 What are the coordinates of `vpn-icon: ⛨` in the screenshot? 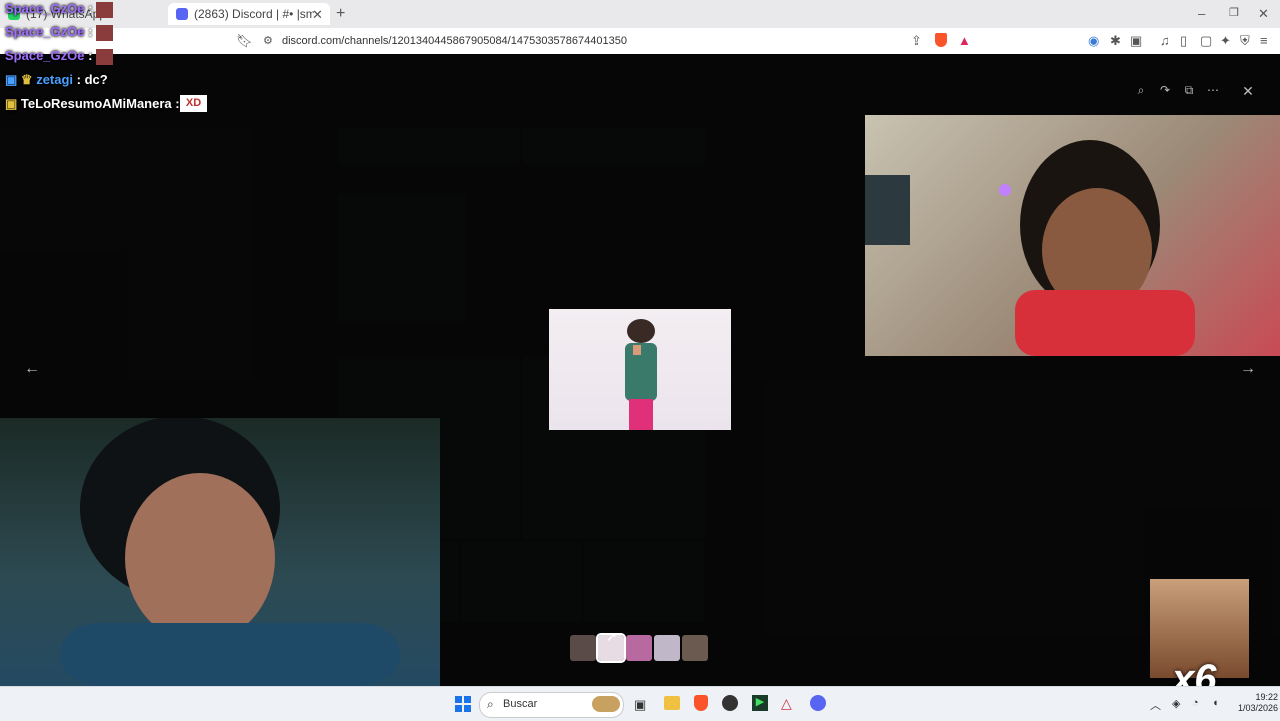 It's located at (1245, 41).